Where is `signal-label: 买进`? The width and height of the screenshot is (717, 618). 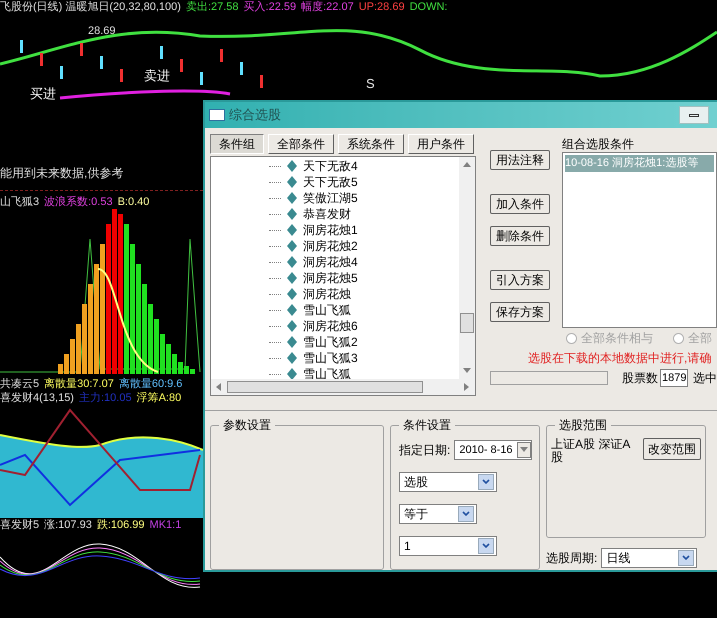 signal-label: 买进 is located at coordinates (43, 93).